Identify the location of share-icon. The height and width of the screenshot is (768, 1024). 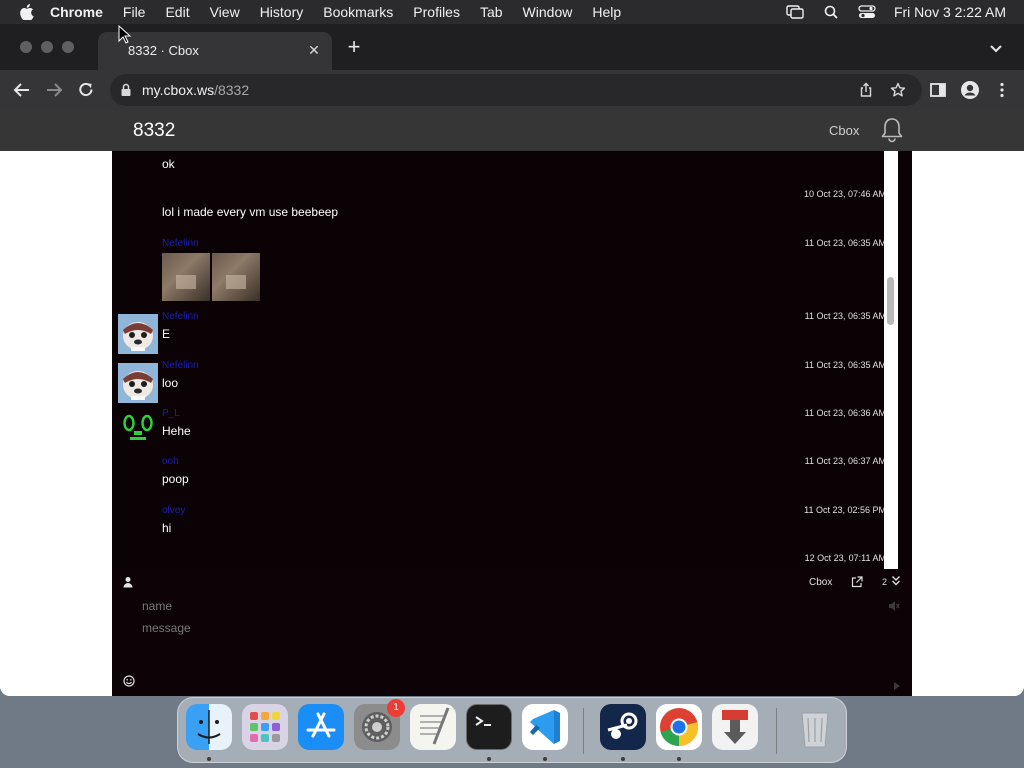
(866, 90).